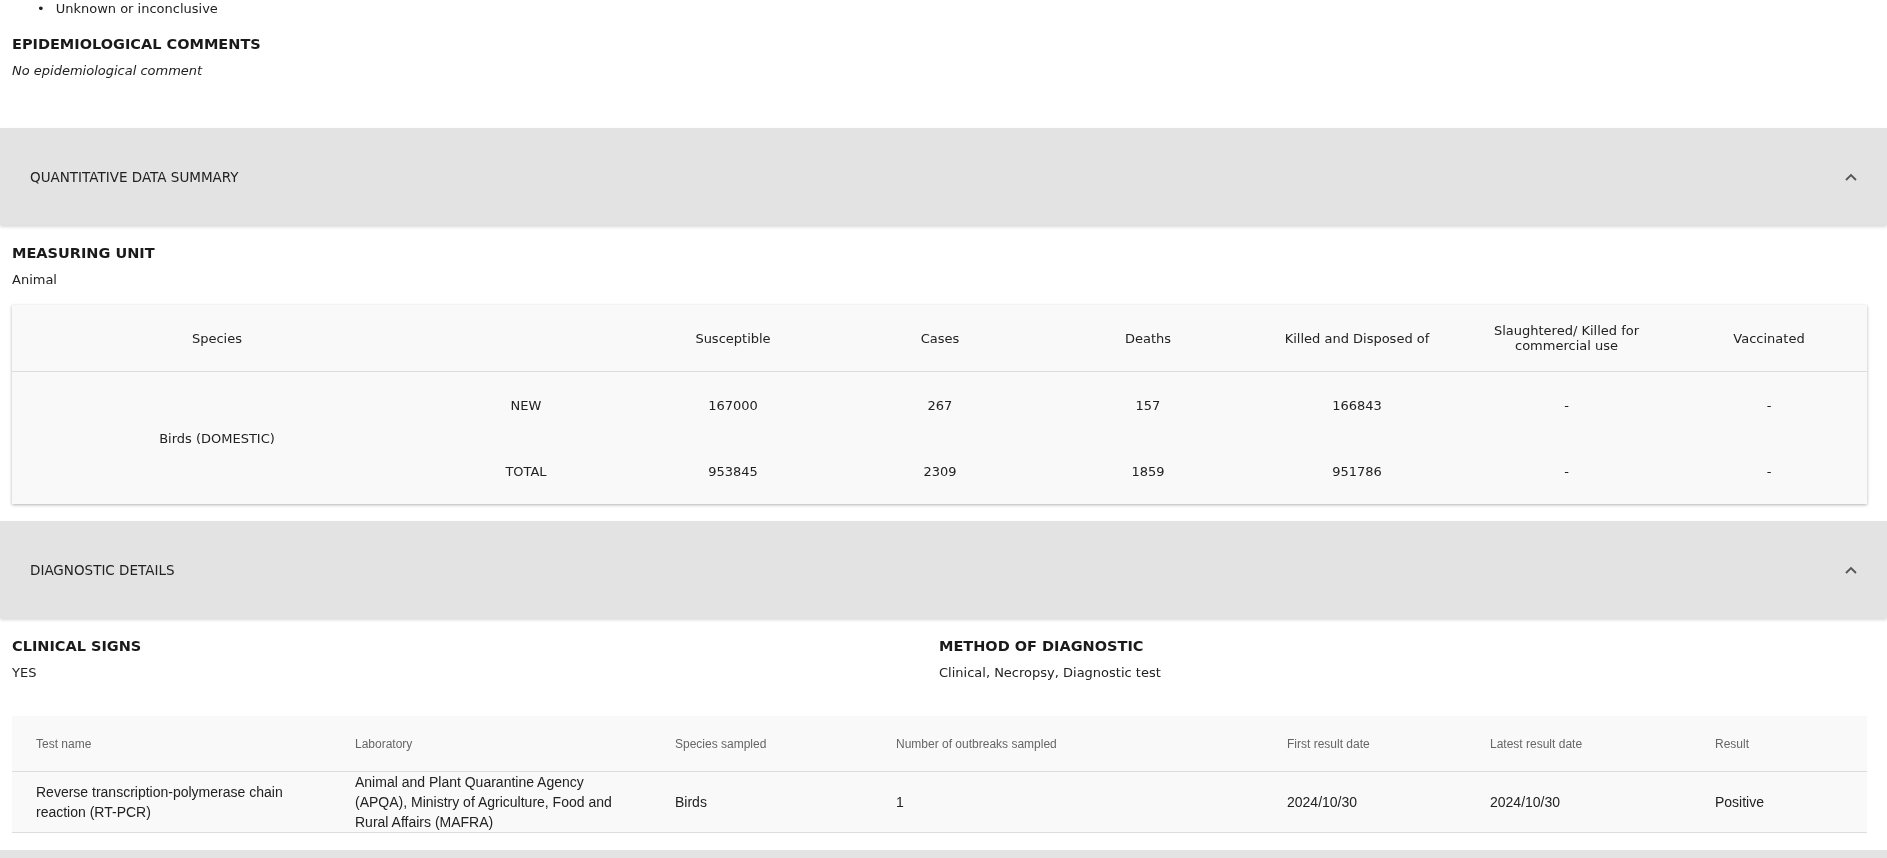  I want to click on comment-text: No epidemiological comment, so click(107, 71).